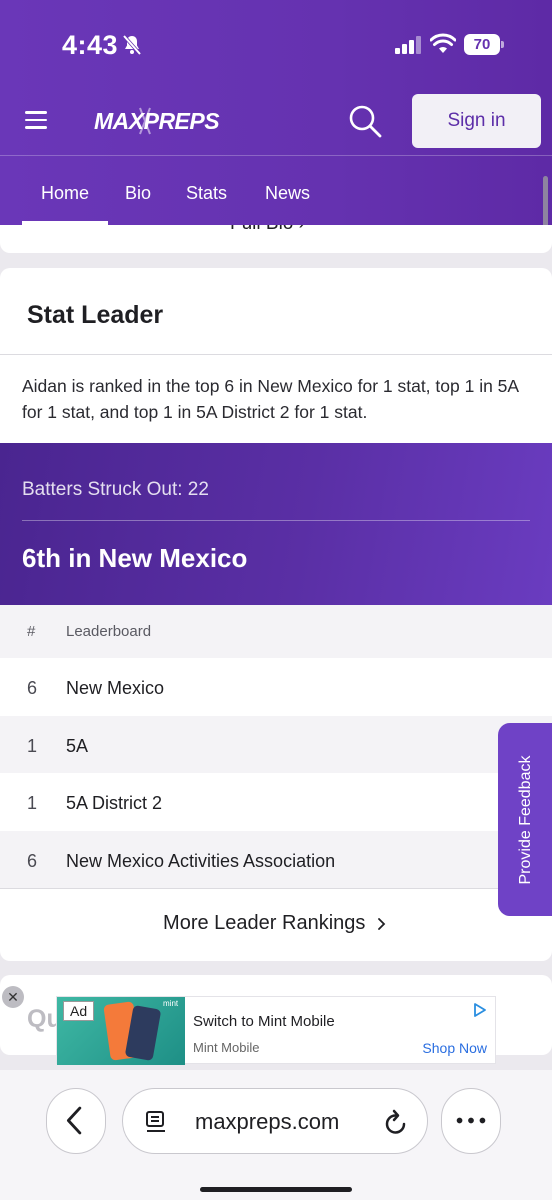  What do you see at coordinates (276, 631) in the screenshot?
I see `table-header: # Leaderboard` at bounding box center [276, 631].